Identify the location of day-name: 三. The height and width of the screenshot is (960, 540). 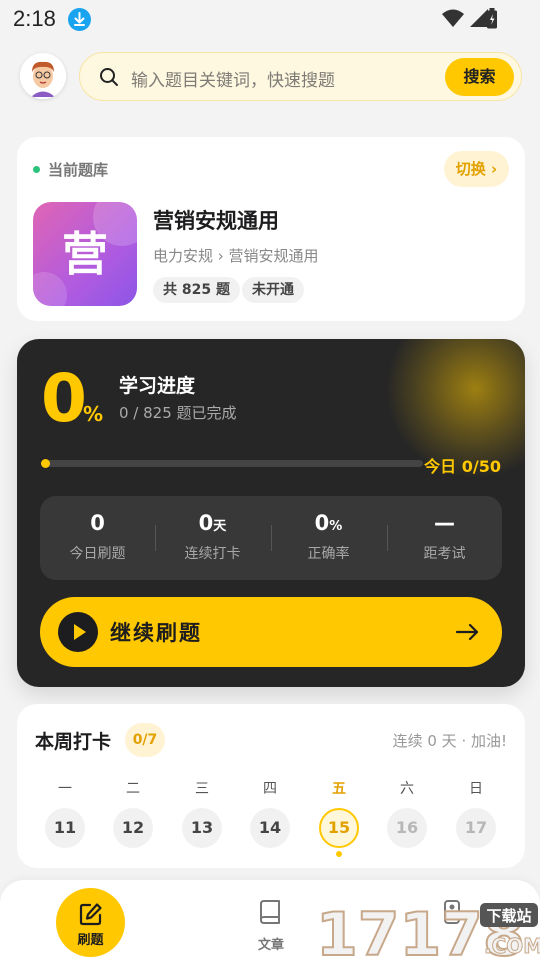
(202, 789).